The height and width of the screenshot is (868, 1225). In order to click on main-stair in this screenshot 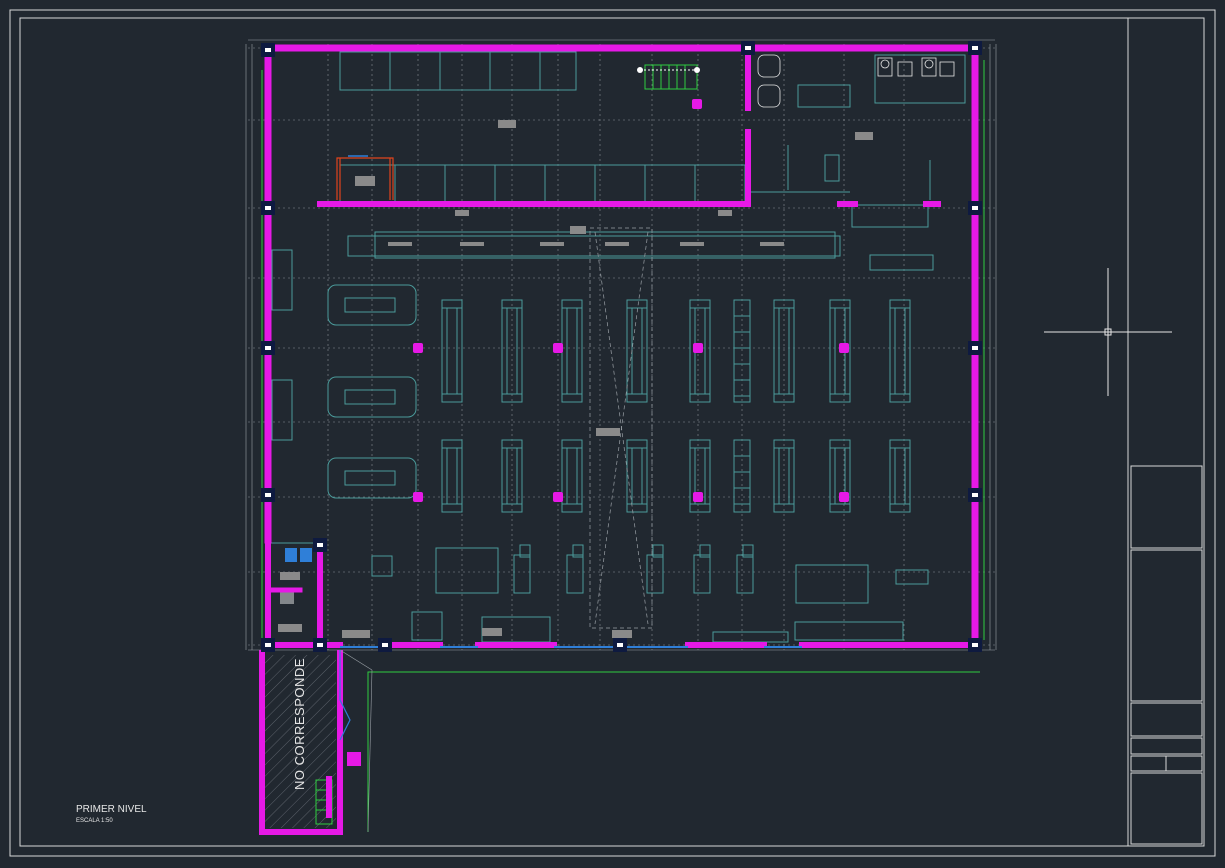, I will do `click(671, 77)`.